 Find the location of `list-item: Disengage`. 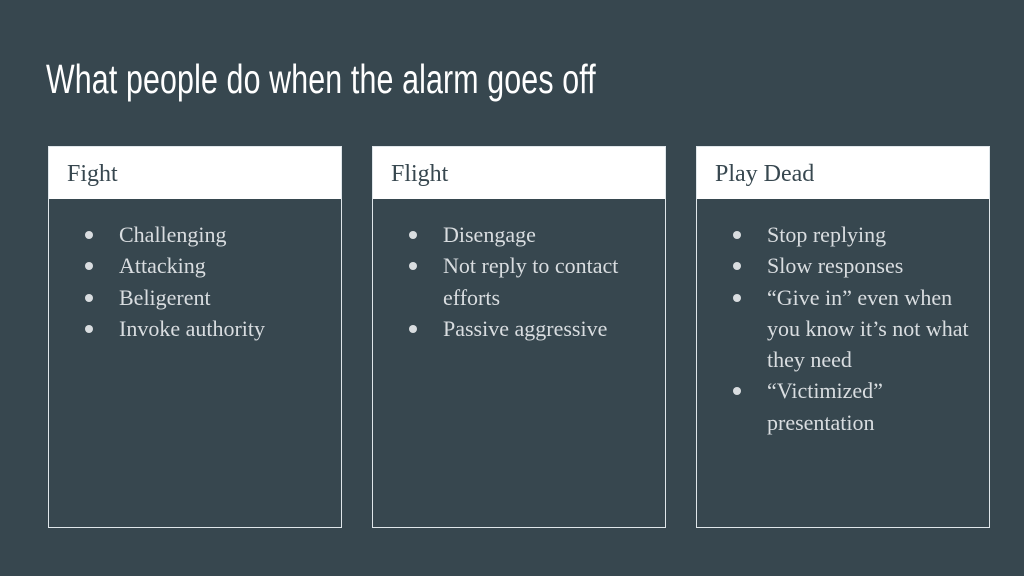

list-item: Disengage is located at coordinates (519, 234).